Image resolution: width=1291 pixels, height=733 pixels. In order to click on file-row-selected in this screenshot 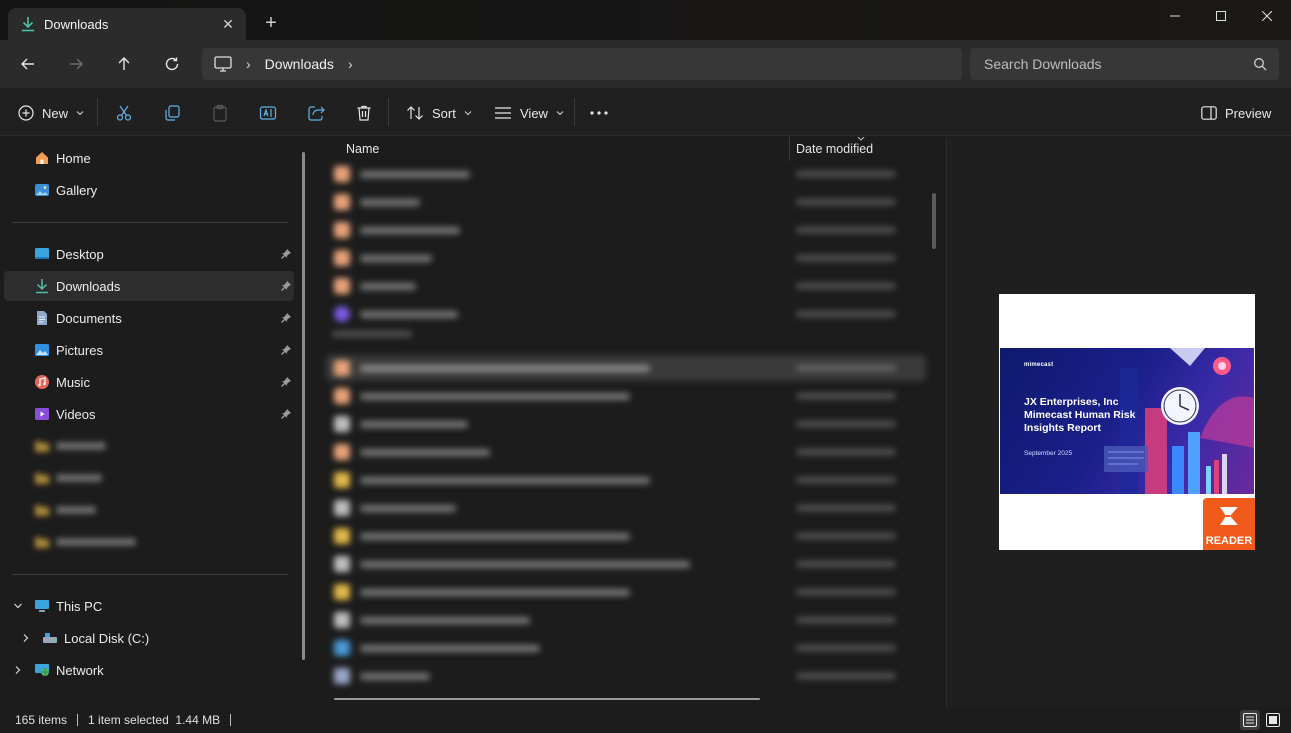, I will do `click(626, 368)`.